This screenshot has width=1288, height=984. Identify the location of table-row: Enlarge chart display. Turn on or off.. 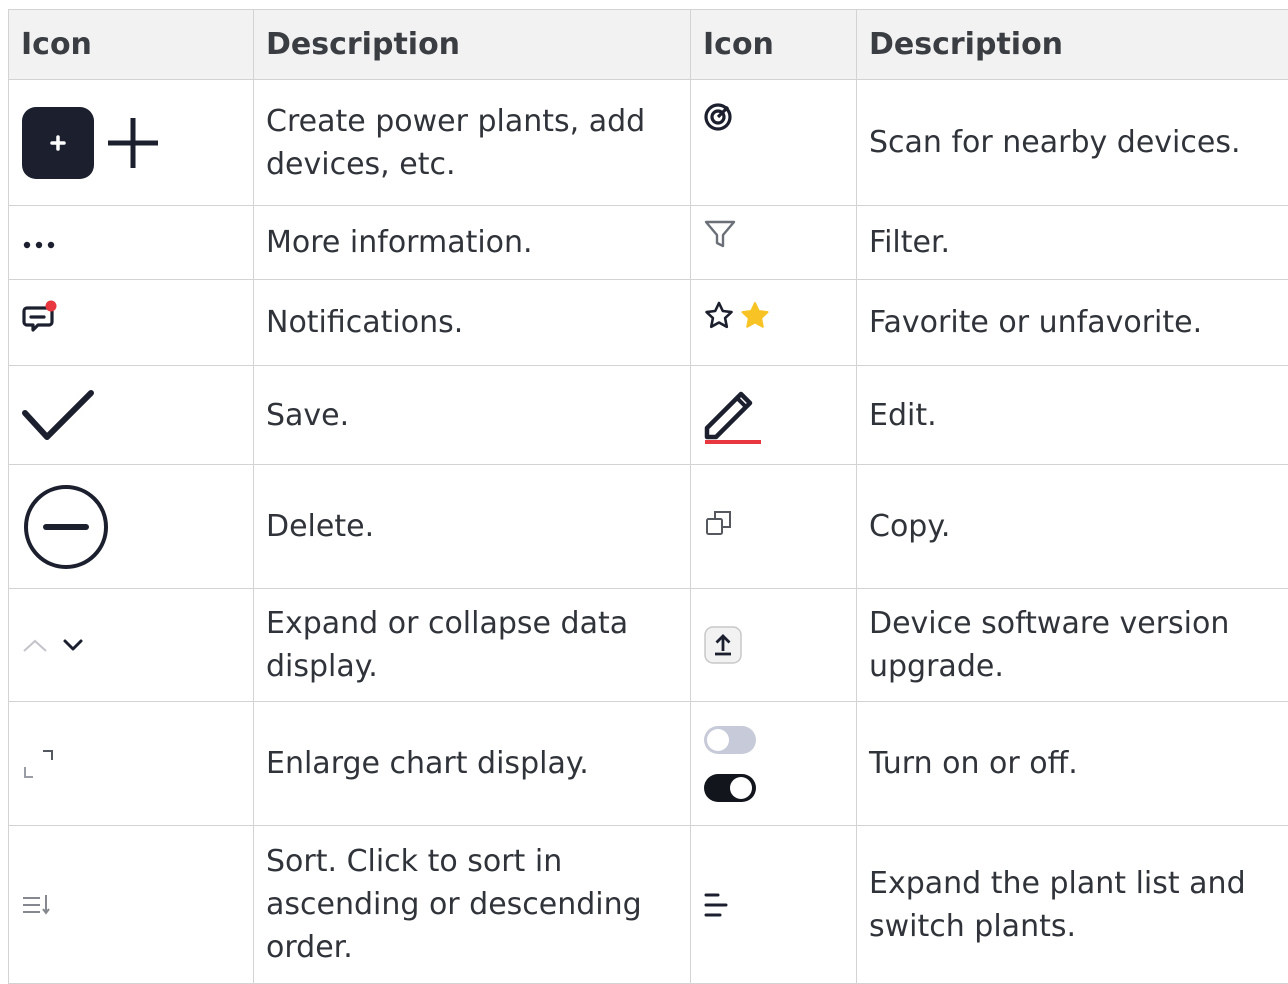
(648, 764).